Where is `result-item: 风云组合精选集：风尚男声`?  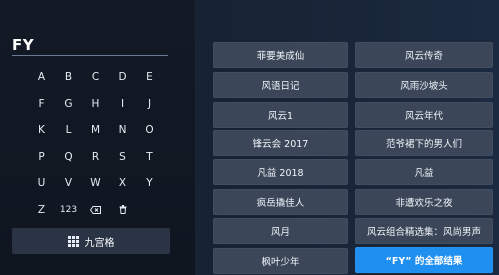 result-item: 风云组合精选集：风尚男声 is located at coordinates (424, 231).